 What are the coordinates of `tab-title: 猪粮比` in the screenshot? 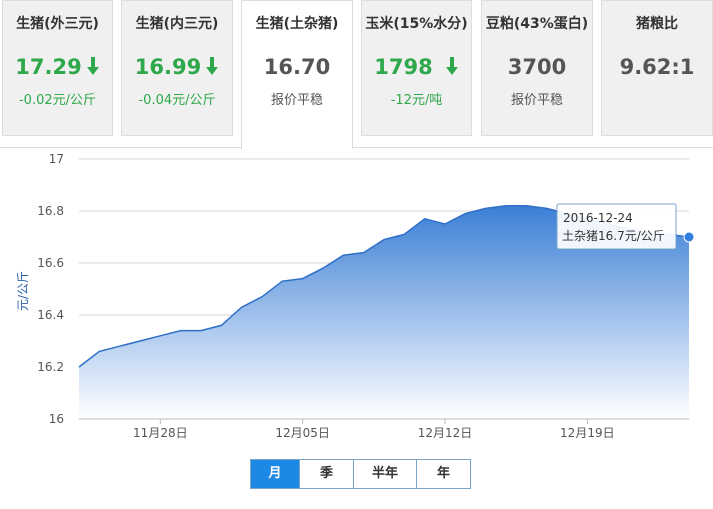 It's located at (657, 24).